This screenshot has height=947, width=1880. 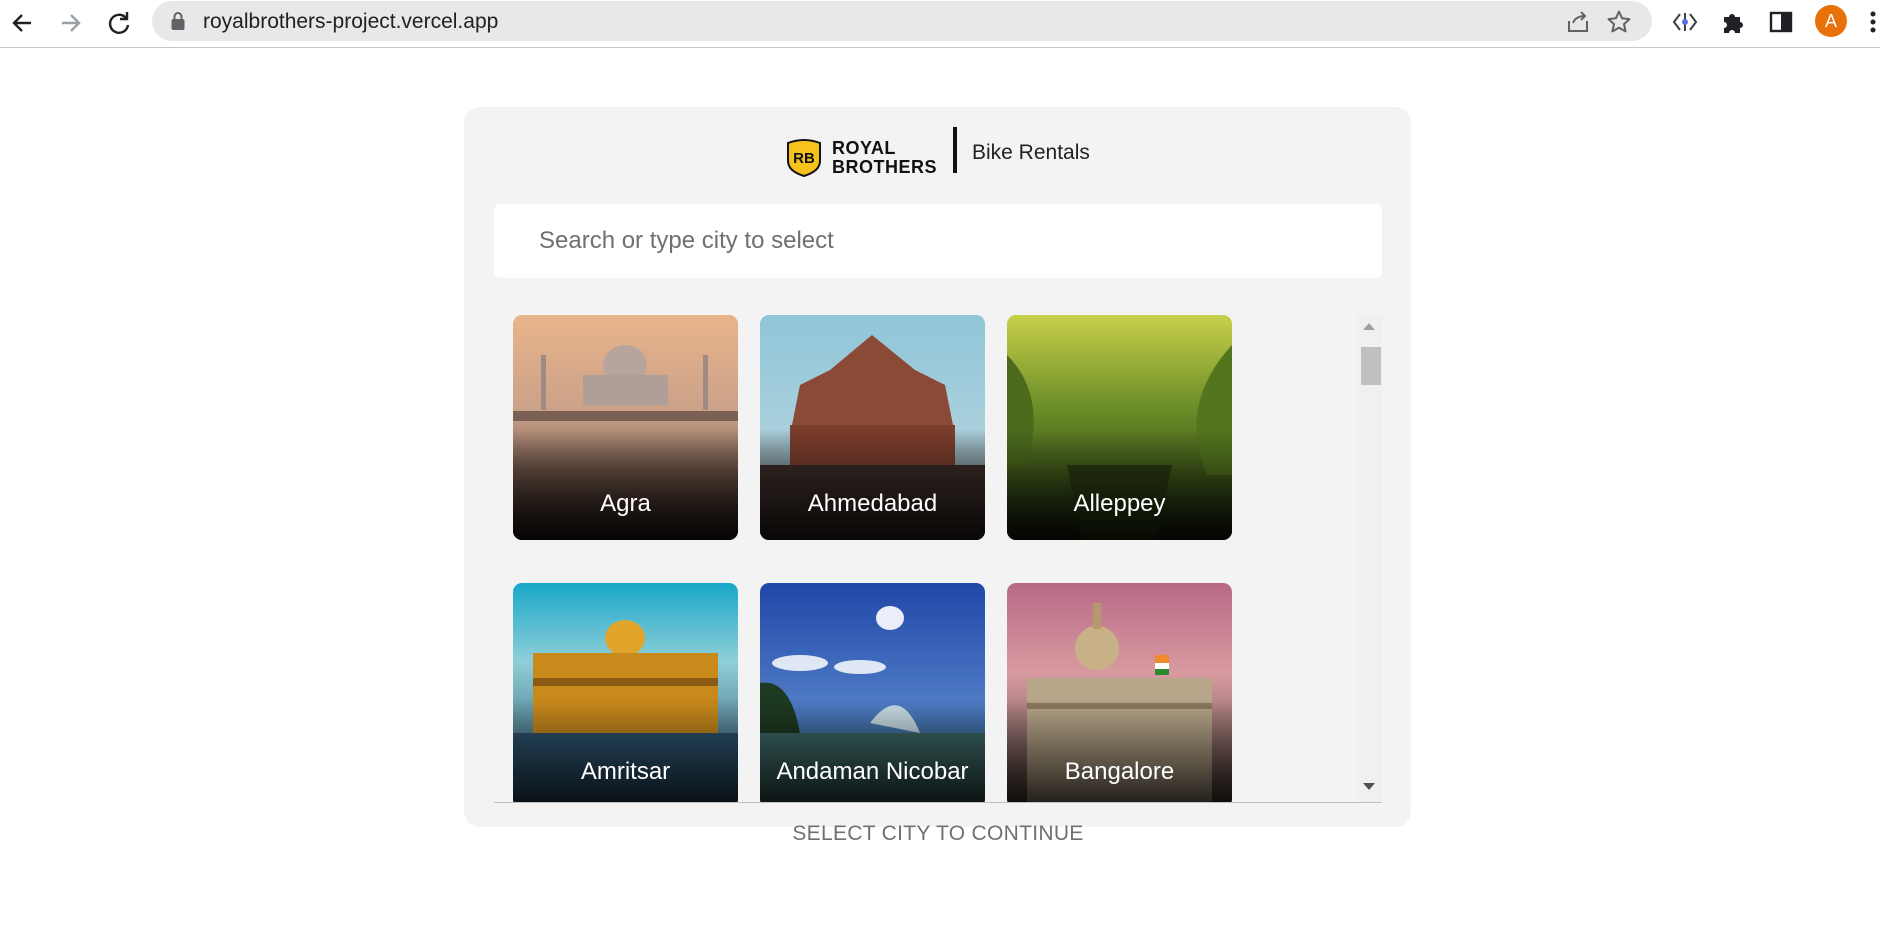 I want to click on city-card-ahmedabad: Ahmedabad, so click(x=872, y=427).